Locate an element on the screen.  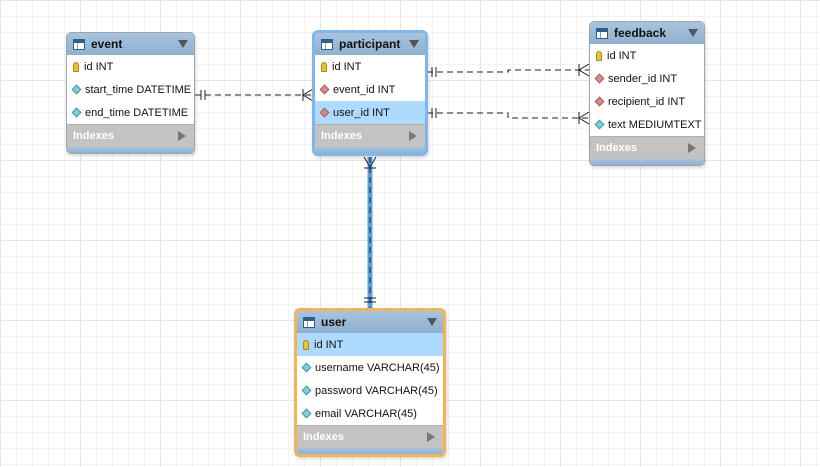
column-label: email VARCHAR(45) is located at coordinates (366, 413).